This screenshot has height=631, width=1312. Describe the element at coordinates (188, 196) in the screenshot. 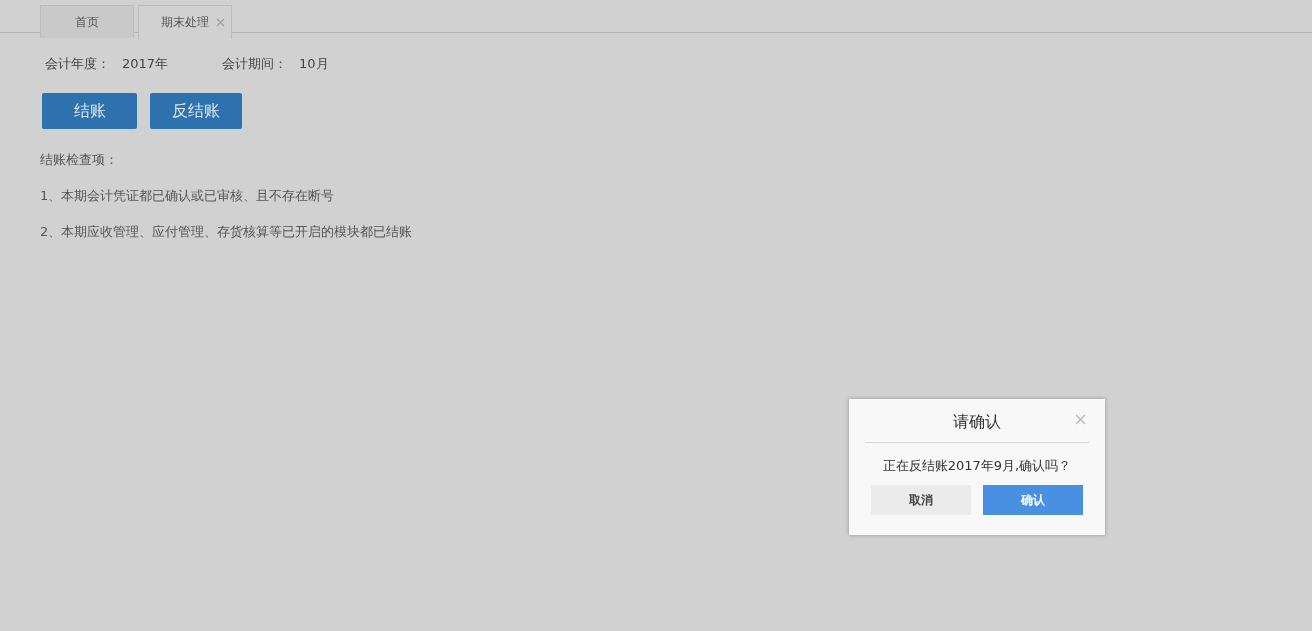

I see `checklist-item: 1、本期会计凭证都已确认或已审核、且不存在断号` at that location.